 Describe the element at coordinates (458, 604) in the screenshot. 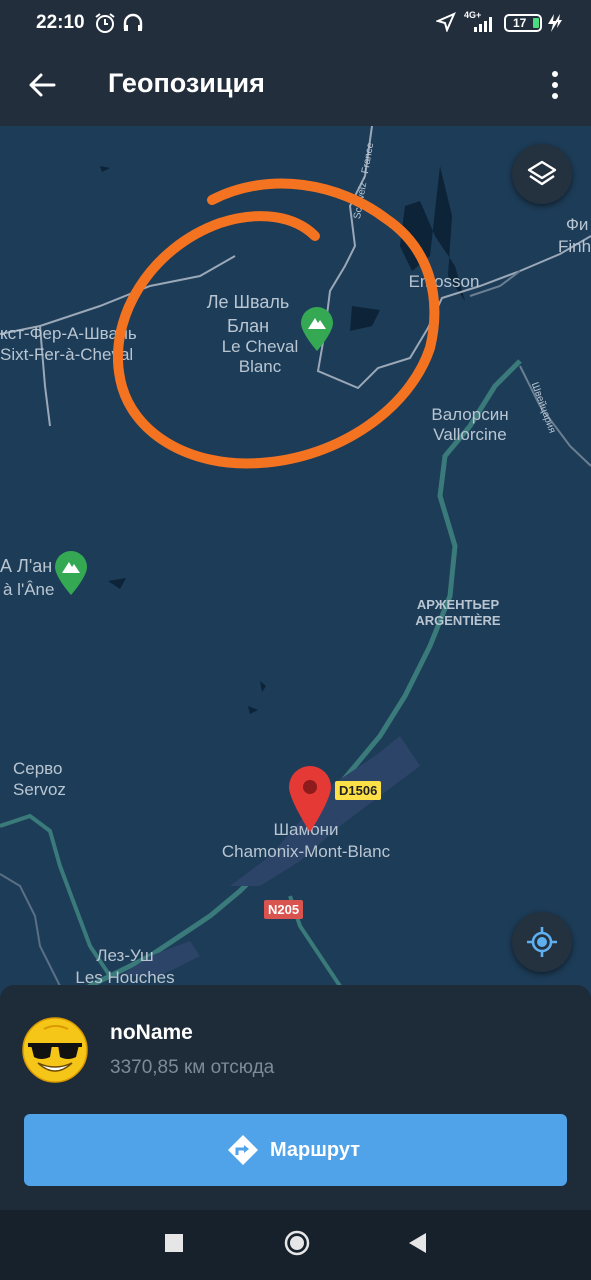

I see `place-label-argentiere-ru: АРЖЕНТЬЕР` at that location.